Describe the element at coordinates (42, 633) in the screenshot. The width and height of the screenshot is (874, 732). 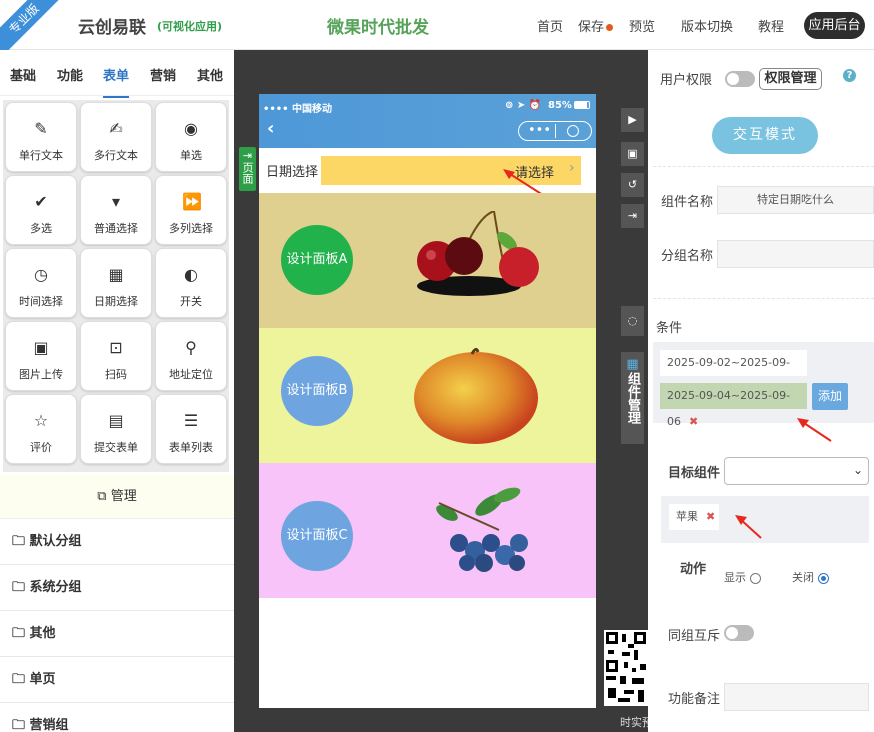
I see `group-label: 其他` at that location.